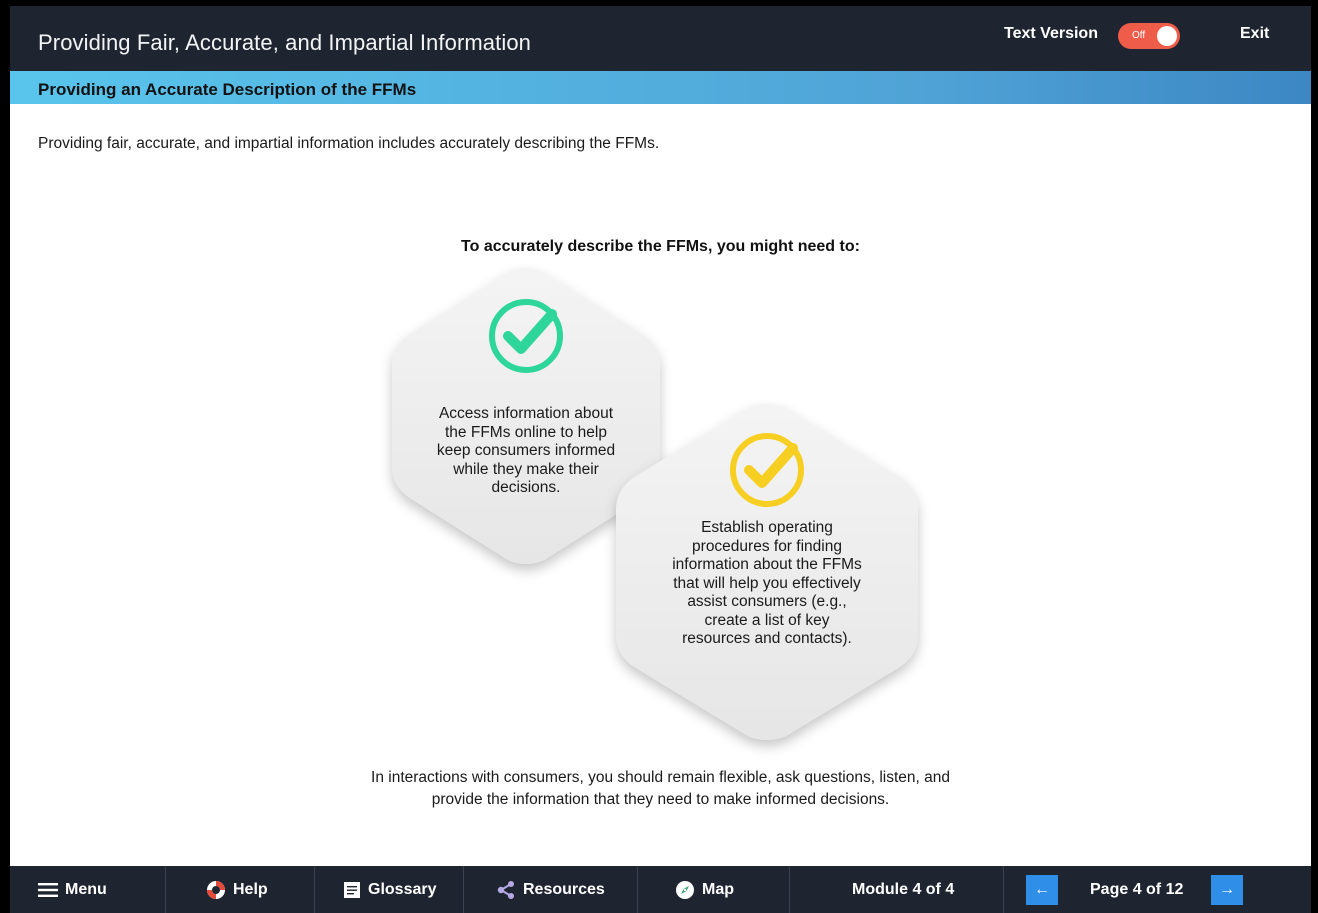 This screenshot has width=1318, height=913. What do you see at coordinates (685, 890) in the screenshot?
I see `compass-icon` at bounding box center [685, 890].